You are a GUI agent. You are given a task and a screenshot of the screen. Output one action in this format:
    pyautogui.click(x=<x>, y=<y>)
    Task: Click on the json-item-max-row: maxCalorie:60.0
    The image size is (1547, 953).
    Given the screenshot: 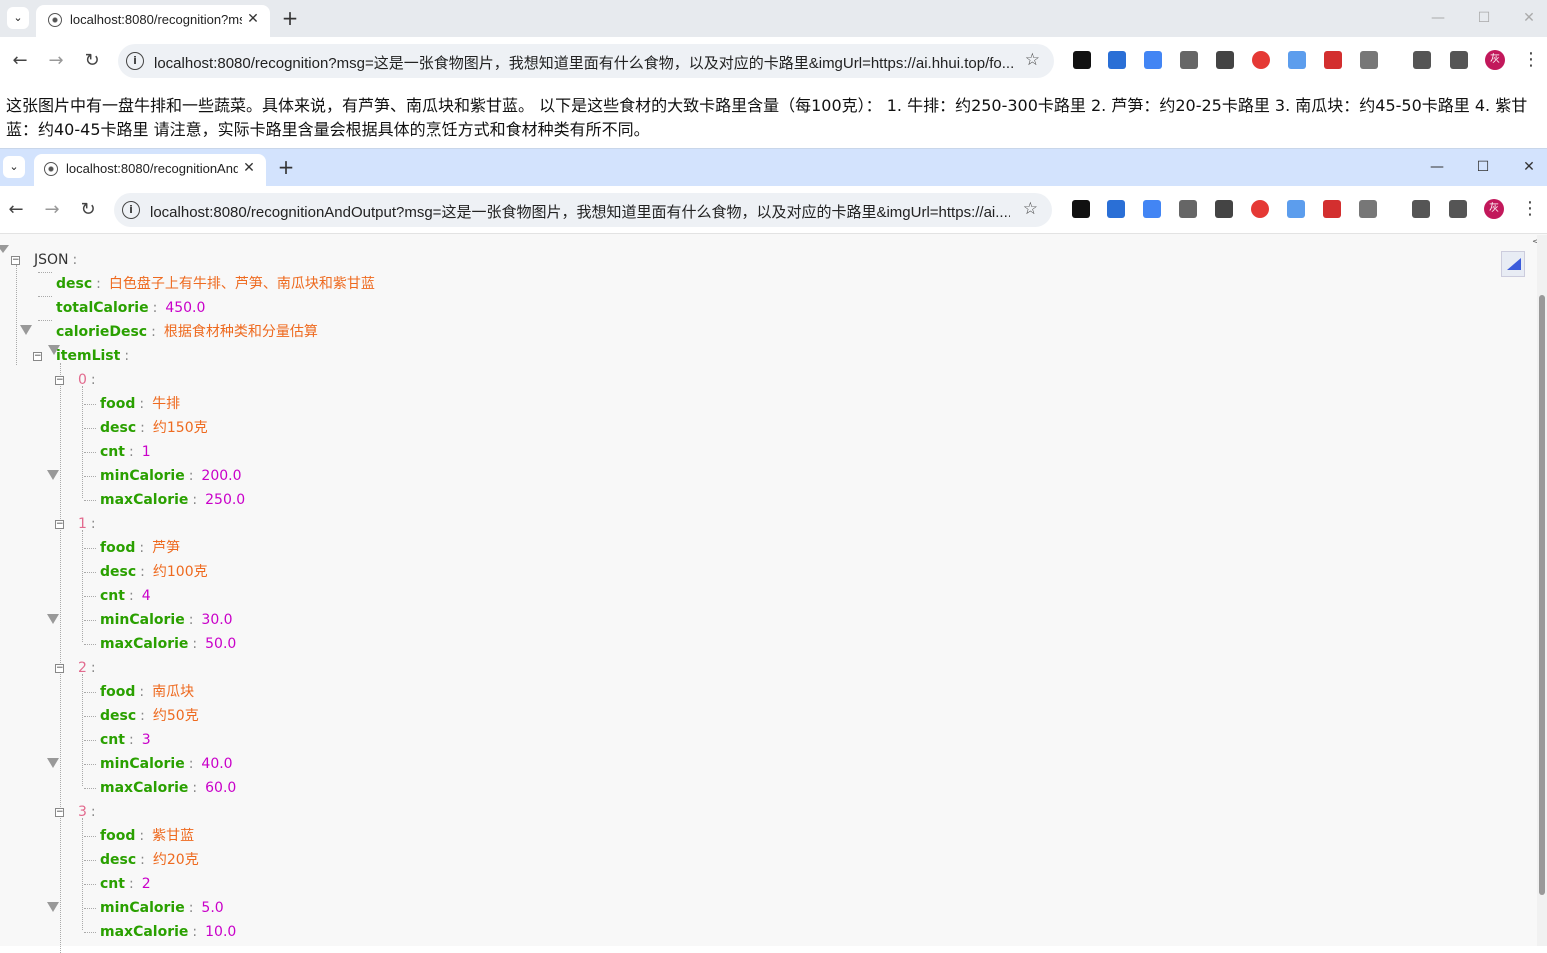 What is the action you would take?
    pyautogui.click(x=168, y=788)
    